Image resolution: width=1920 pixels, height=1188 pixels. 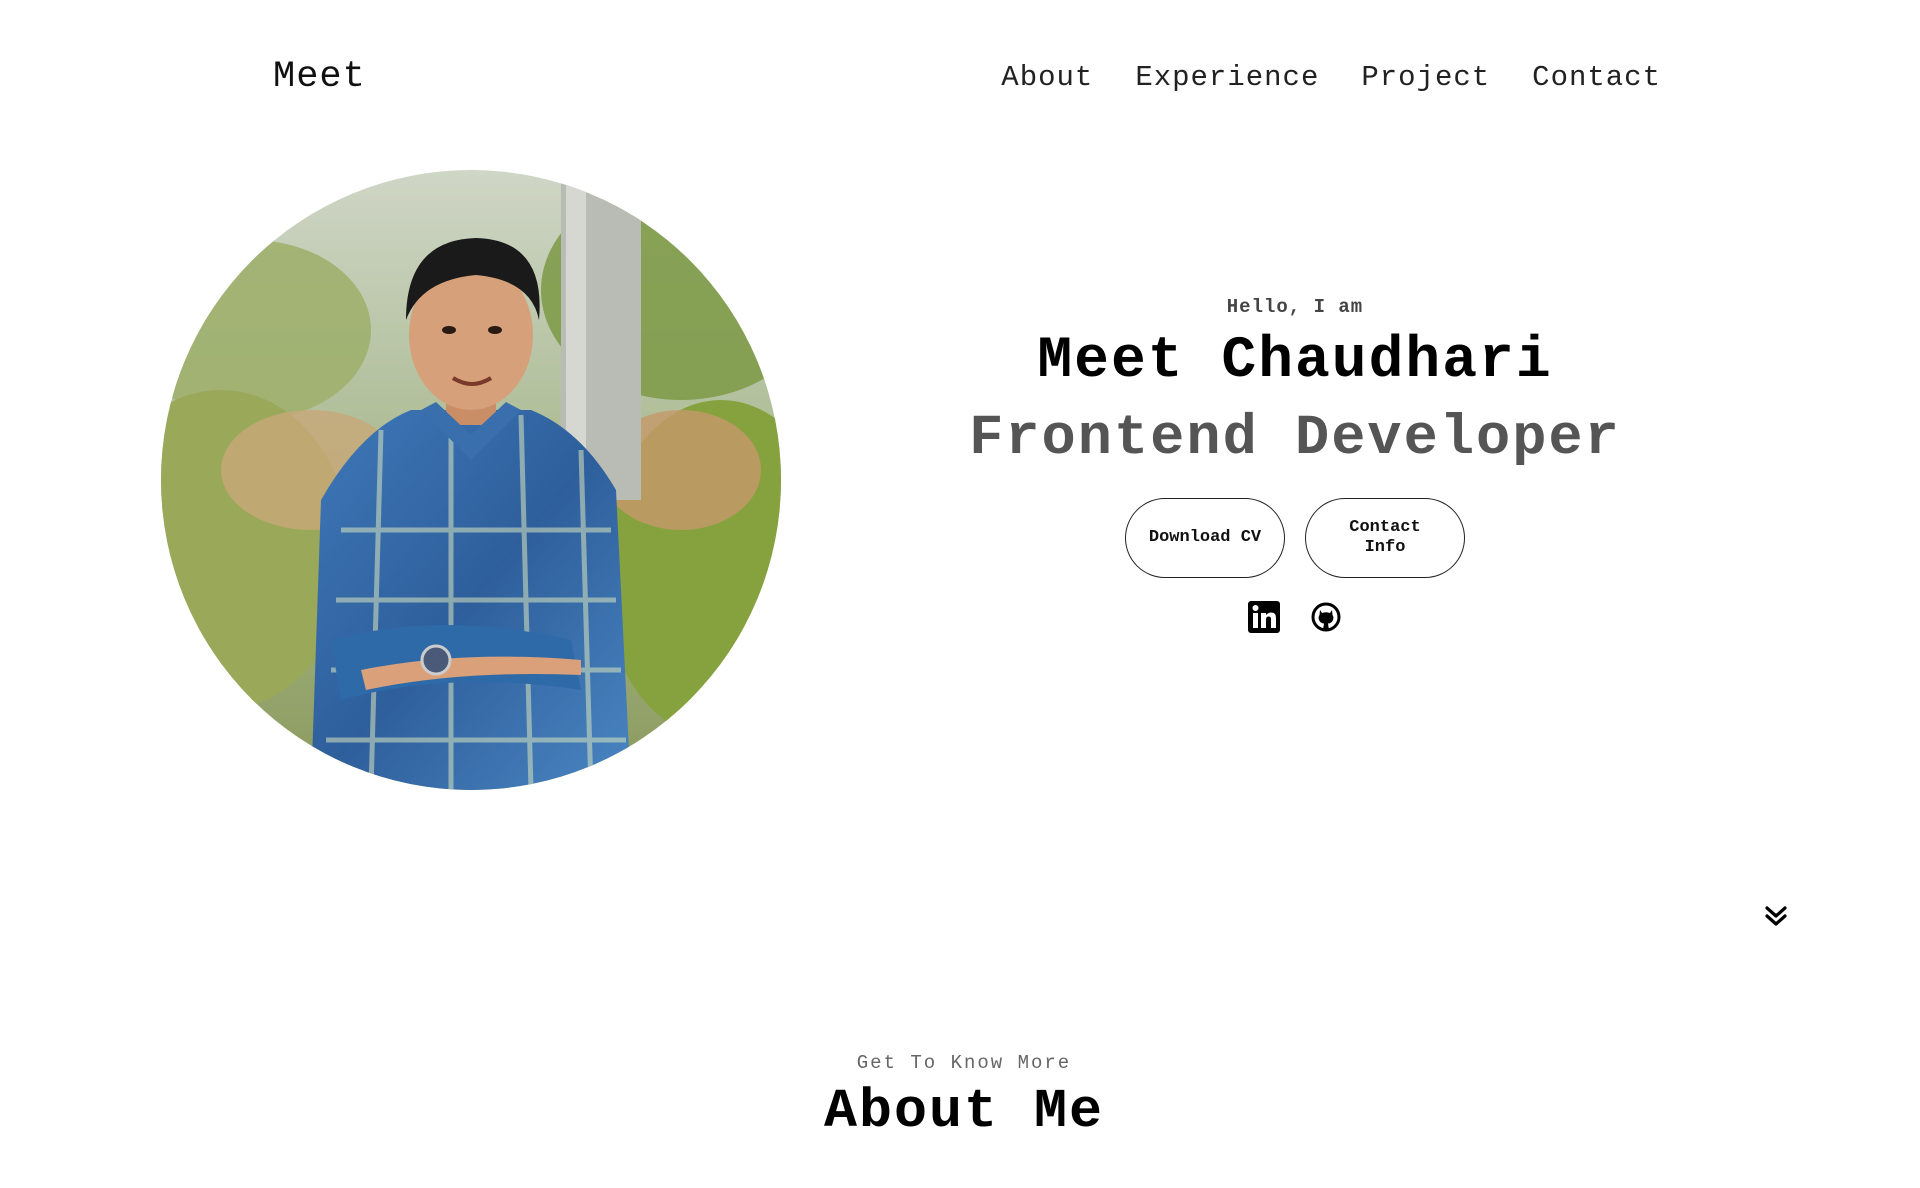 I want to click on nav-link-project: Project, so click(x=1425, y=77).